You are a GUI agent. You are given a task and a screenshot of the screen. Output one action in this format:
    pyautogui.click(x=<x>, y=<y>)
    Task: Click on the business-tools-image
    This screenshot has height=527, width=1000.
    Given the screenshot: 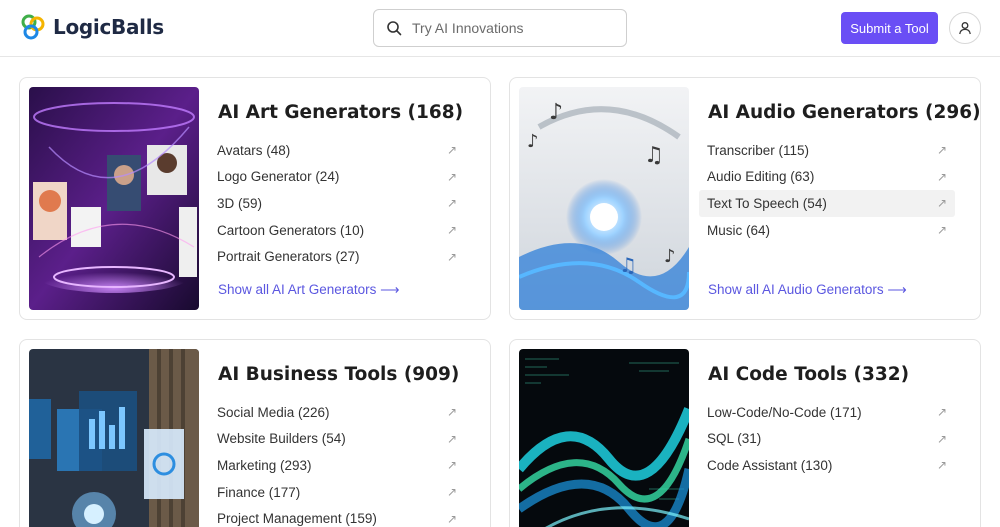 What is the action you would take?
    pyautogui.click(x=114, y=438)
    